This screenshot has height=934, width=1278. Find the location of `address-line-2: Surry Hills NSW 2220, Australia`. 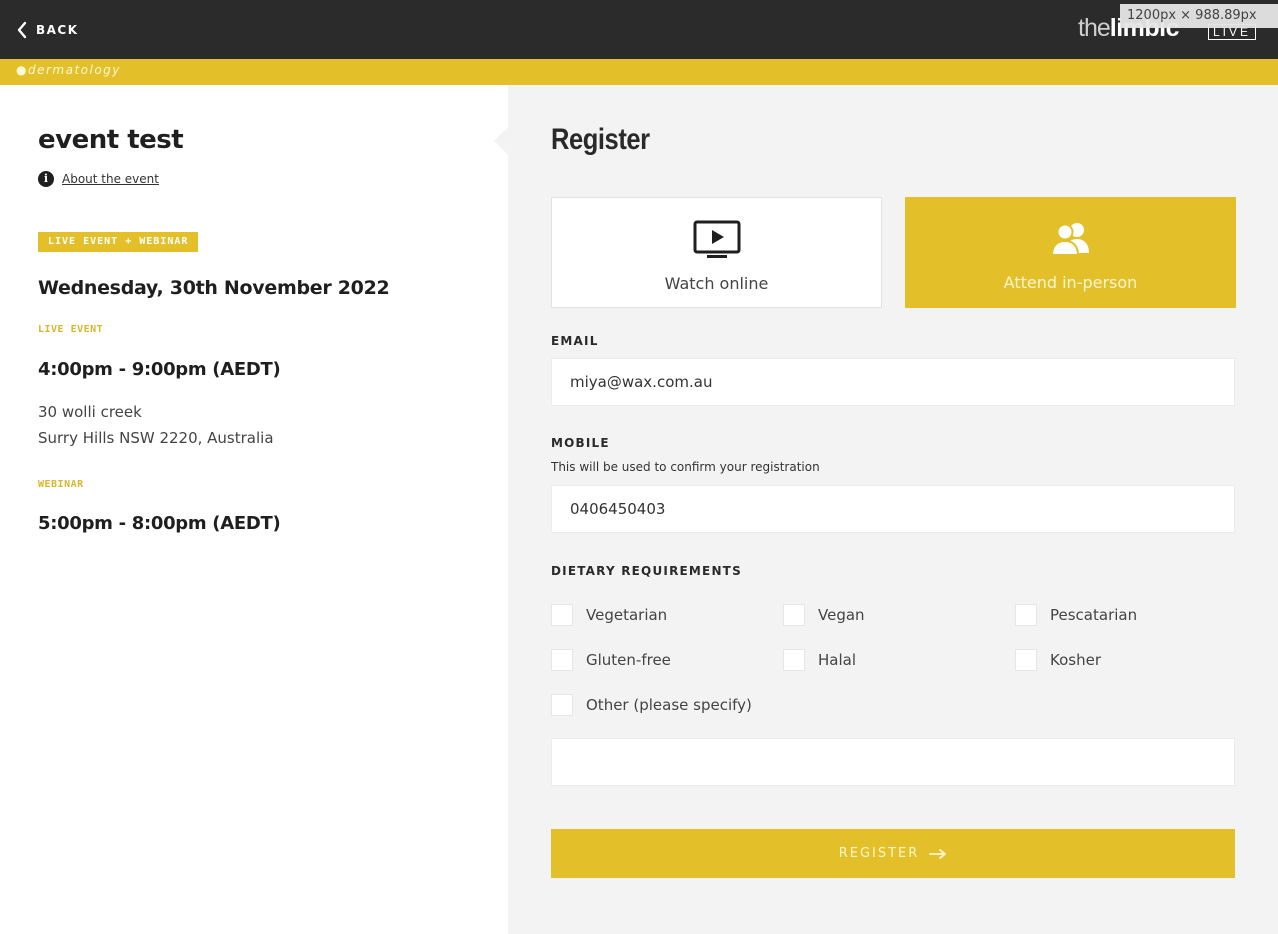

address-line-2: Surry Hills NSW 2220, Australia is located at coordinates (156, 438).